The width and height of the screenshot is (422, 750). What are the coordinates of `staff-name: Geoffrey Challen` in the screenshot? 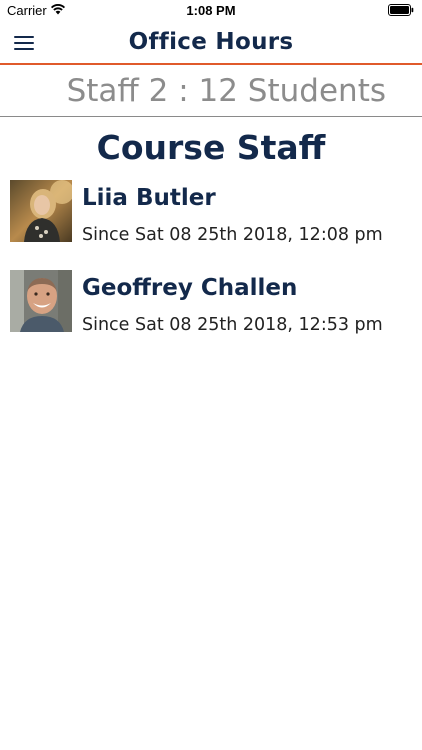 It's located at (190, 288).